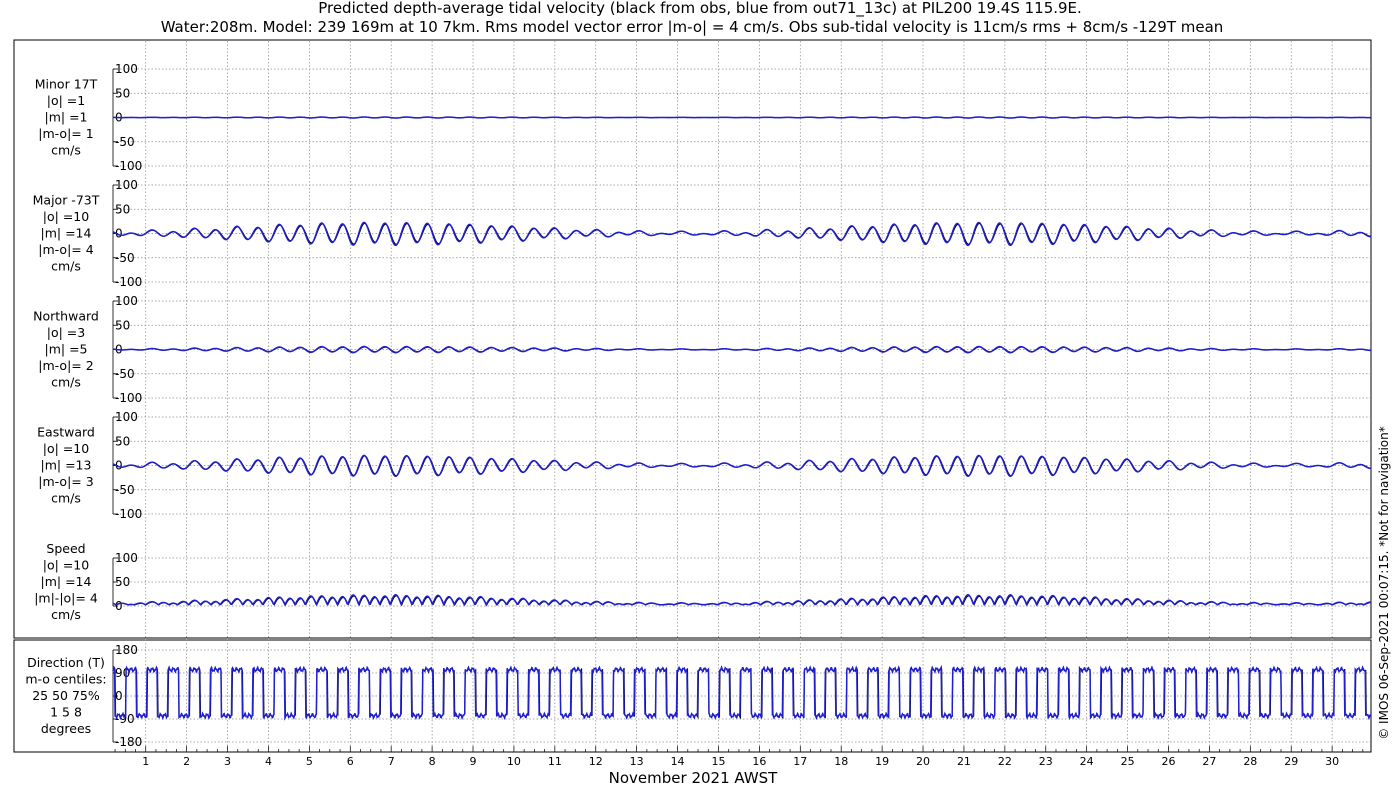 This screenshot has height=800, width=1400. Describe the element at coordinates (964, 761) in the screenshot. I see `x-tick-label-21: 21` at that location.